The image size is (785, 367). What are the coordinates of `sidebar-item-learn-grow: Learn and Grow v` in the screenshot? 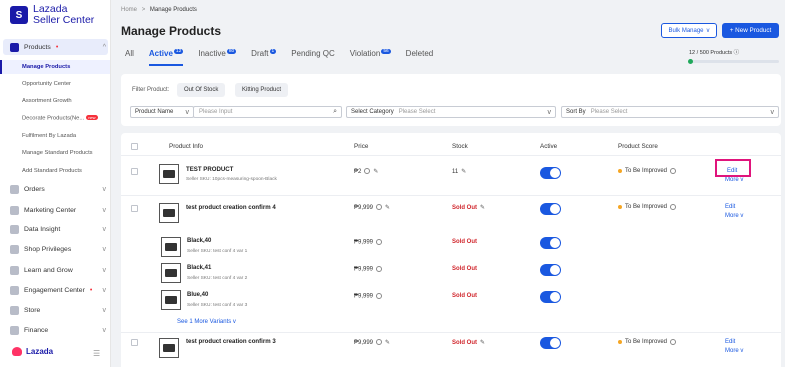 It's located at (58, 270).